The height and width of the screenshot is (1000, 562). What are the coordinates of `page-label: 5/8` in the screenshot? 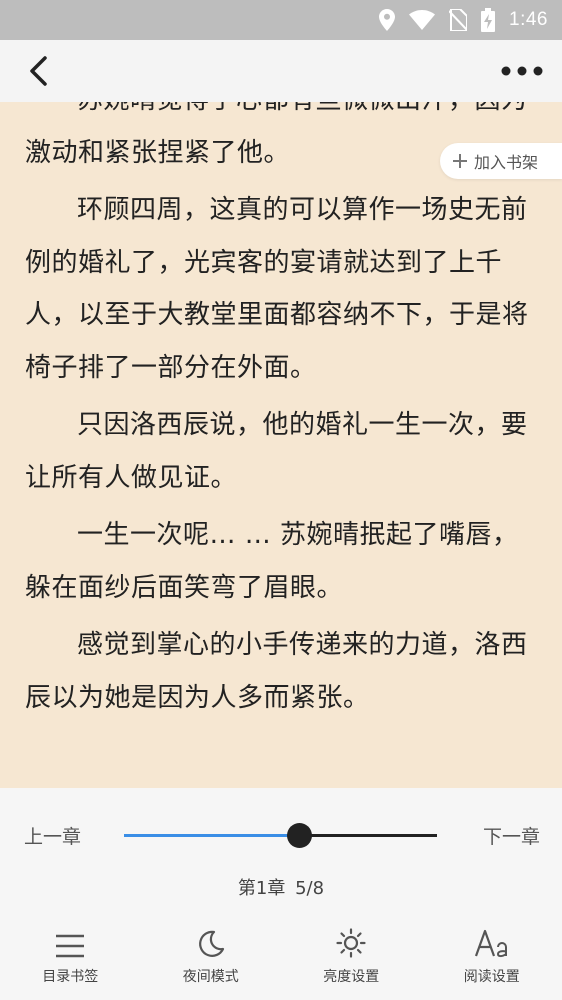 It's located at (310, 888).